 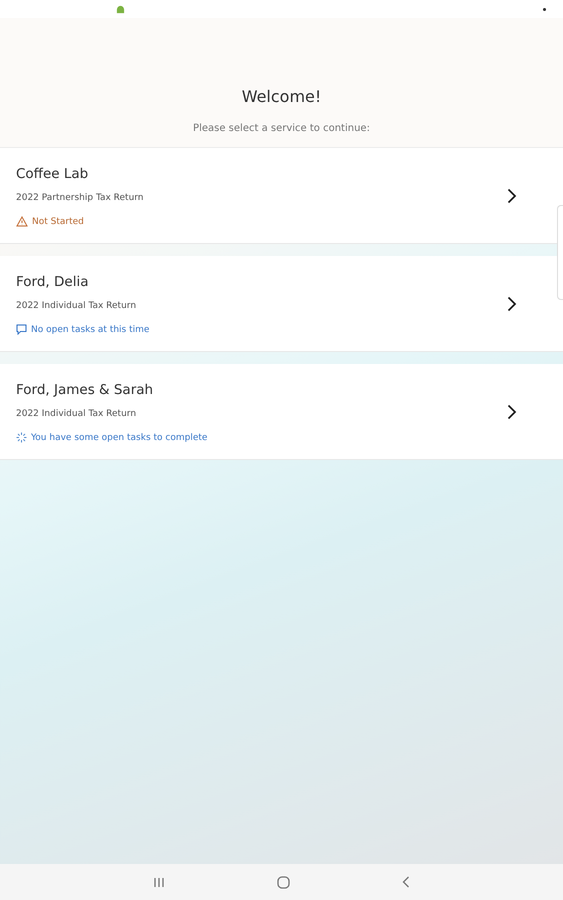 I want to click on home-icon, so click(x=283, y=882).